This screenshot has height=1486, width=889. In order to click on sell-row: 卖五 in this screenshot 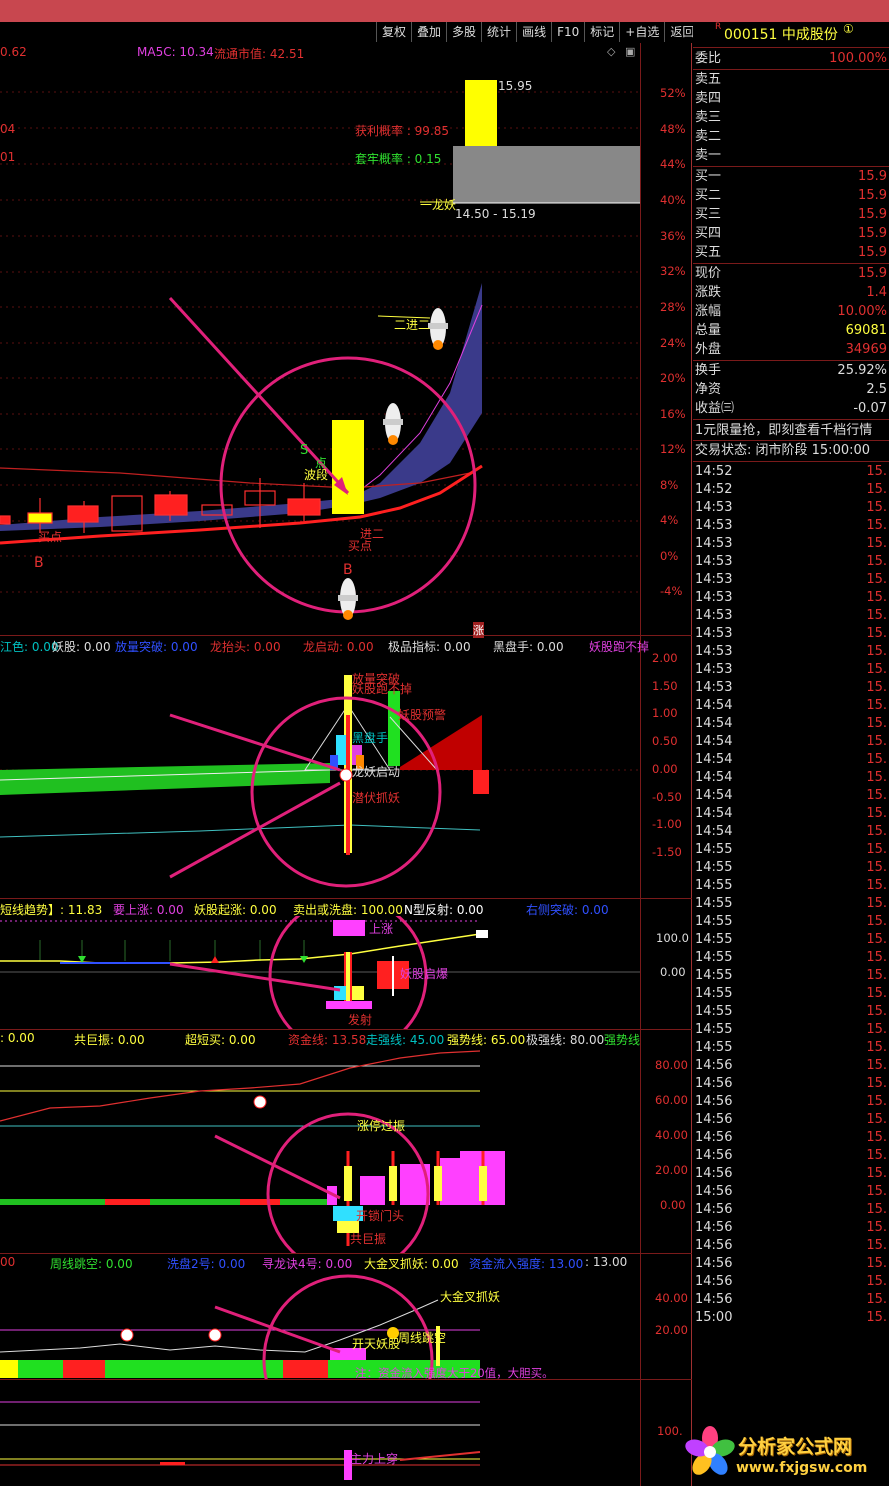, I will do `click(708, 79)`.